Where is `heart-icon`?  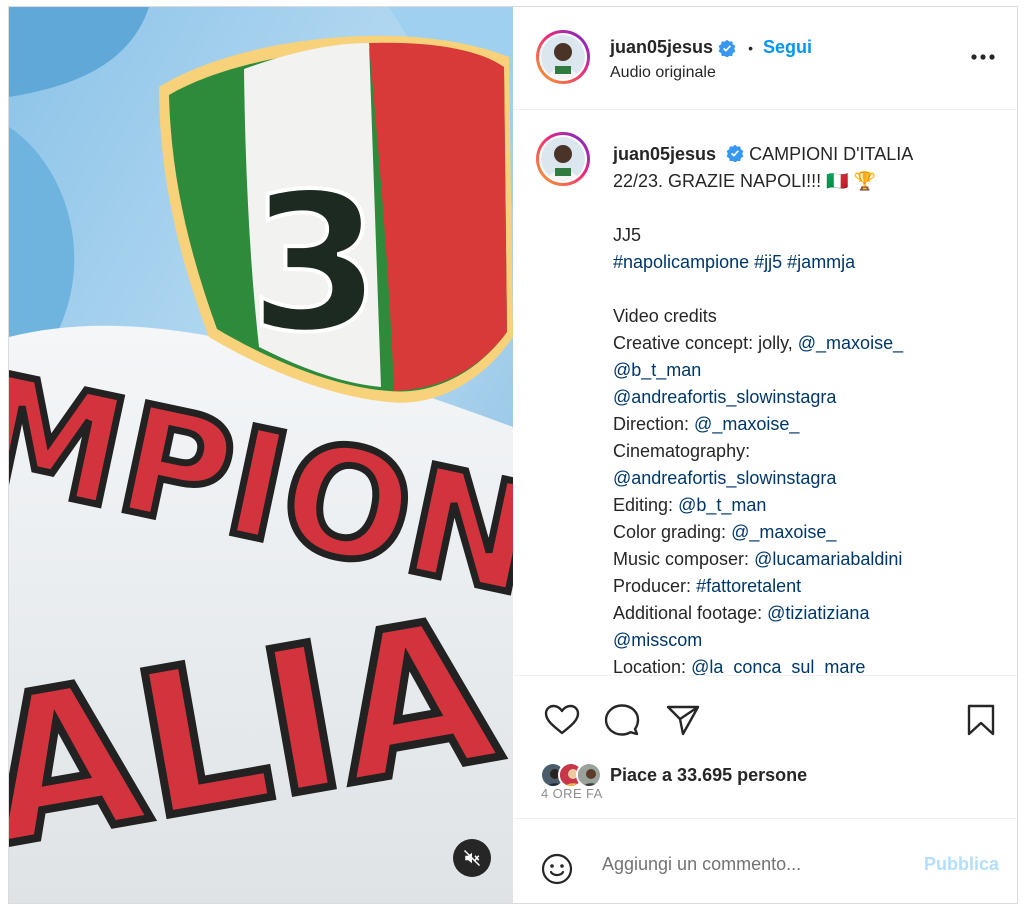 heart-icon is located at coordinates (562, 719).